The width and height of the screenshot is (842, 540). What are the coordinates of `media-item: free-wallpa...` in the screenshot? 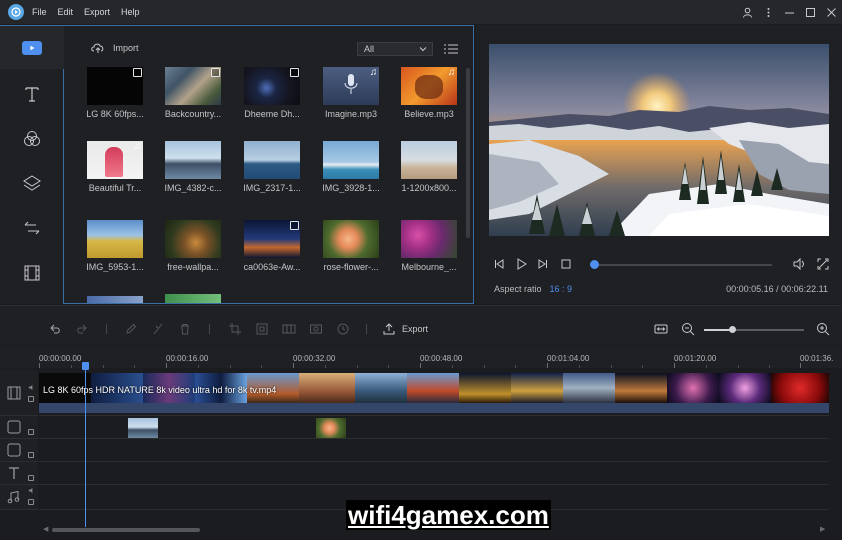 It's located at (194, 246).